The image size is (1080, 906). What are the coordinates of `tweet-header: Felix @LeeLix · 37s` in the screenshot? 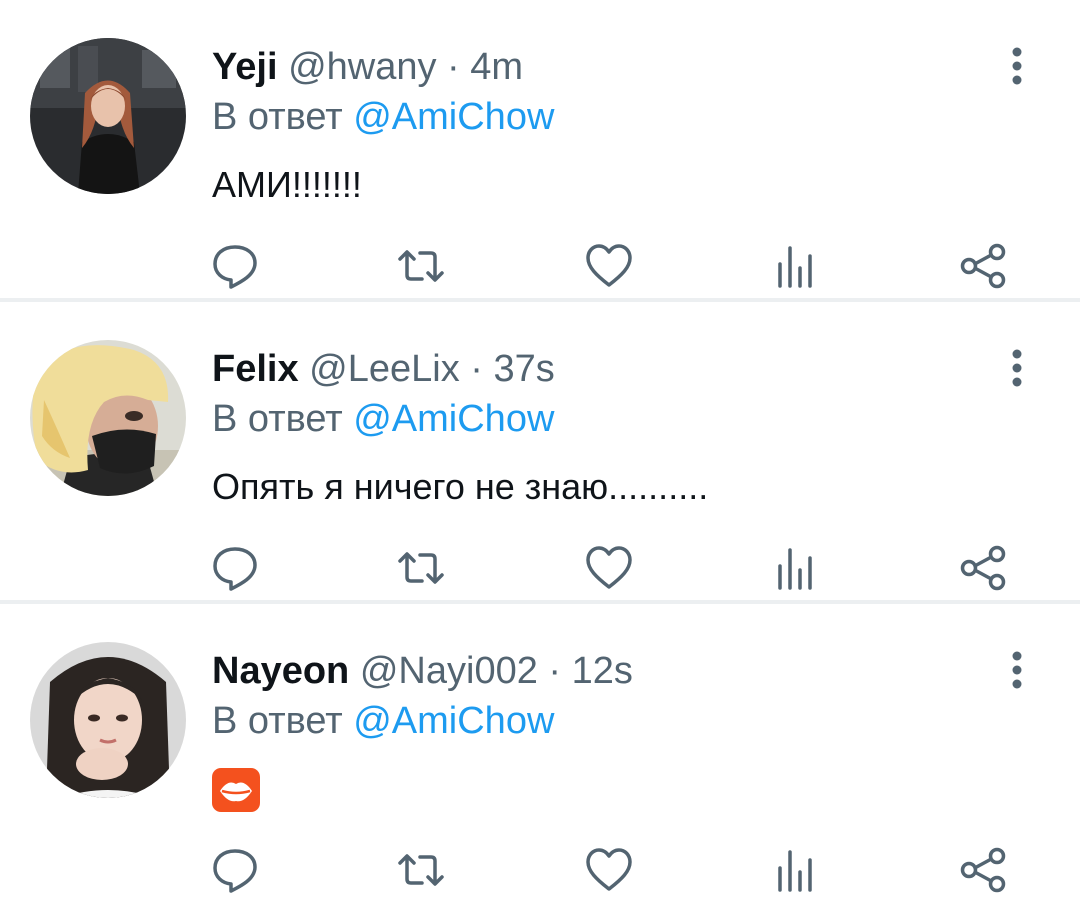 It's located at (383, 369).